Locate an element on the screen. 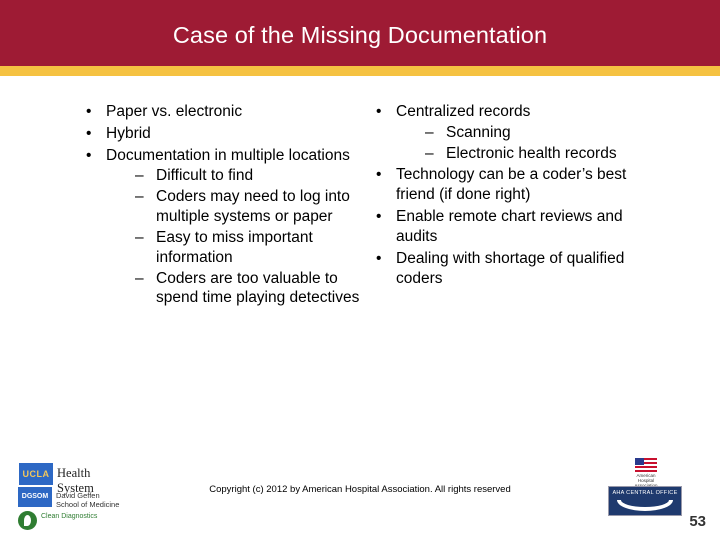 The image size is (720, 540). geffen-school-text: David Geffen School of Medicine is located at coordinates (88, 500).